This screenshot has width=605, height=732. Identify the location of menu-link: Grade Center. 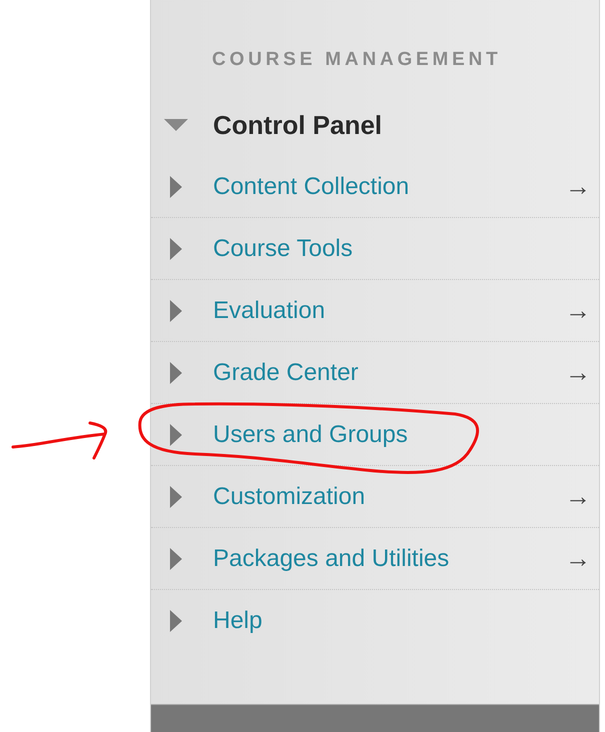
(285, 372).